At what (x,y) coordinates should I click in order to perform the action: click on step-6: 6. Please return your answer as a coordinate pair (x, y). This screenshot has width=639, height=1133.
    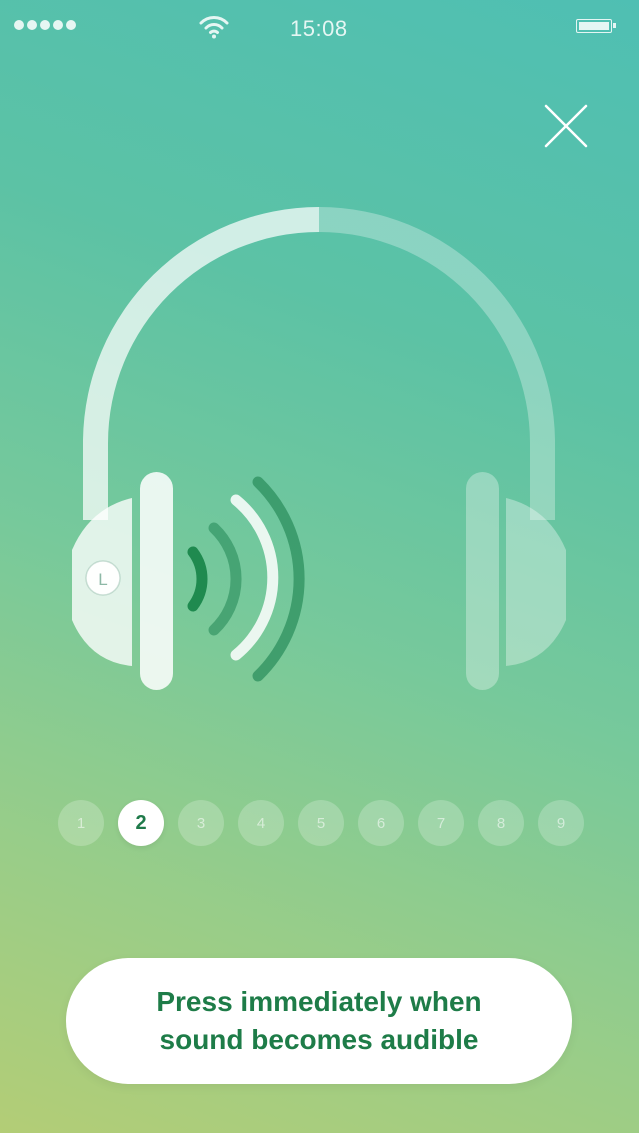
    Looking at the image, I should click on (381, 823).